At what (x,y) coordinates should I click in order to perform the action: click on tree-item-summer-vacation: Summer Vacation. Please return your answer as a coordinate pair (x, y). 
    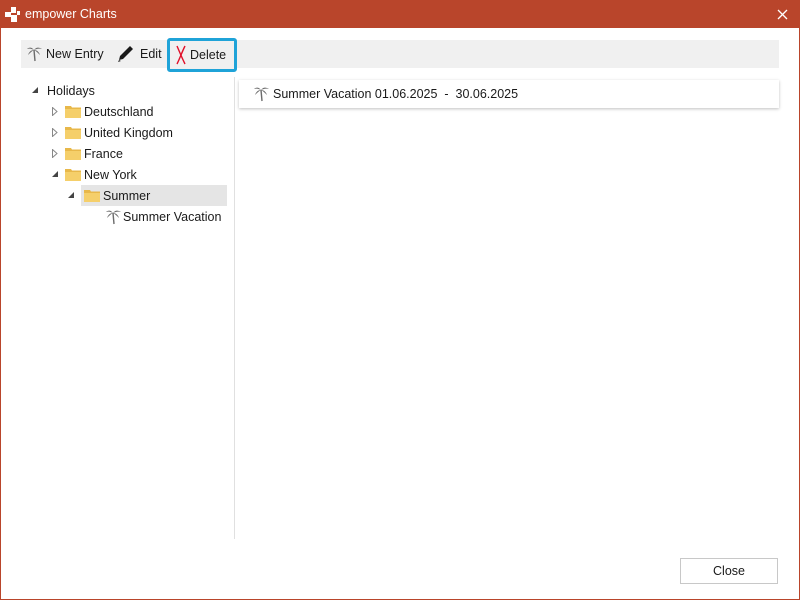
    Looking at the image, I should click on (163, 216).